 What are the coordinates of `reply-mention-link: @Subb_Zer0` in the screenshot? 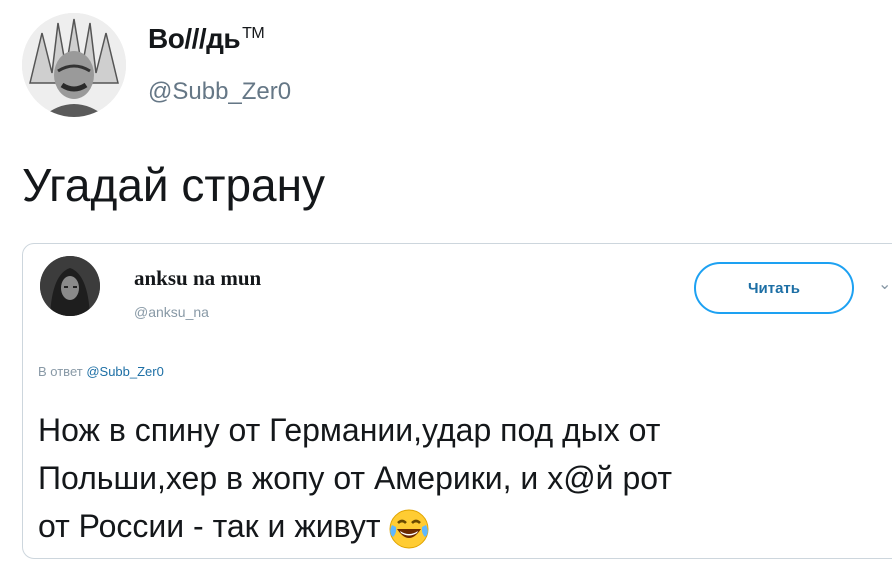 It's located at (125, 371).